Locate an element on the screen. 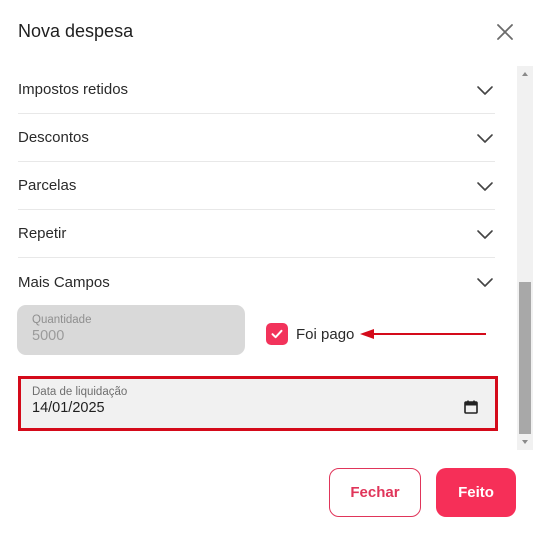 The height and width of the screenshot is (533, 533). section-label: Repetir is located at coordinates (42, 233).